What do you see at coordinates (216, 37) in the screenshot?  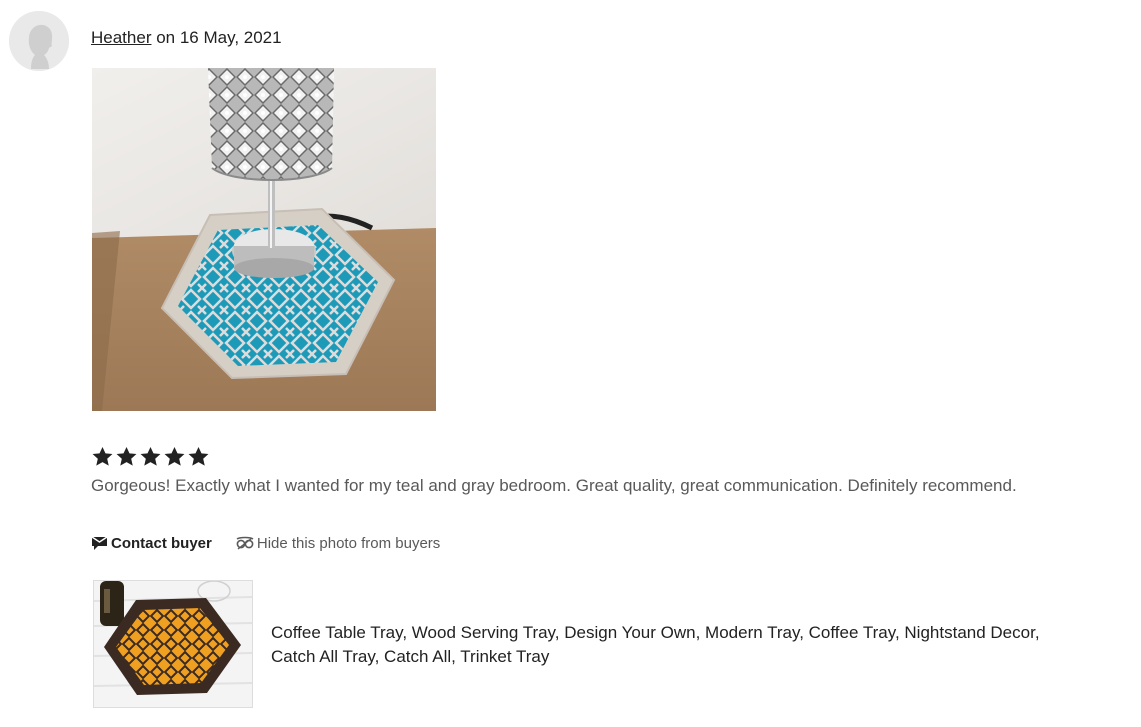 I see `review-date: on 16 May, 2021` at bounding box center [216, 37].